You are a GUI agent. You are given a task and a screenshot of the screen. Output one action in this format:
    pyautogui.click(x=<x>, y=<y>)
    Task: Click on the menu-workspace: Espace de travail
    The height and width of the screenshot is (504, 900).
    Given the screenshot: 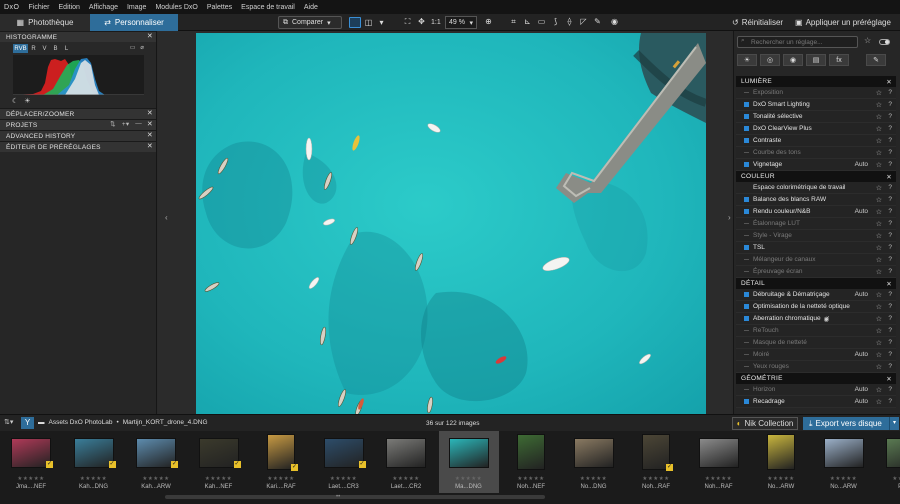 What is the action you would take?
    pyautogui.click(x=268, y=7)
    